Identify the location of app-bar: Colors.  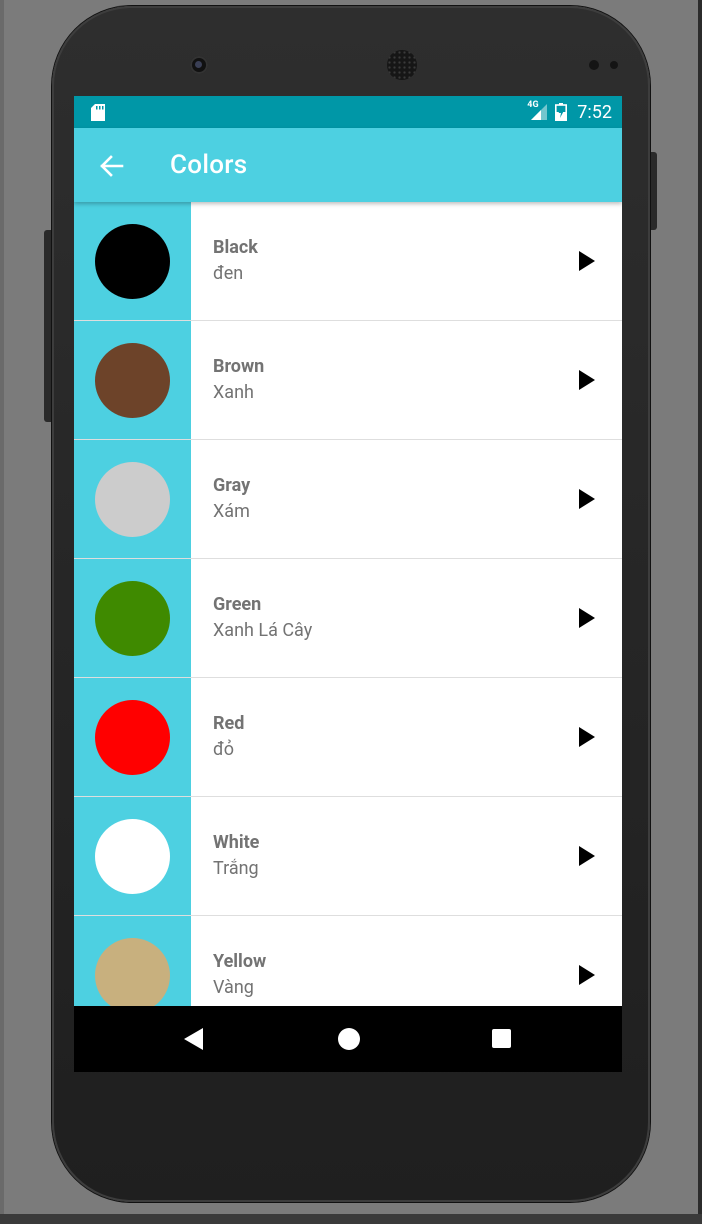
(348, 165).